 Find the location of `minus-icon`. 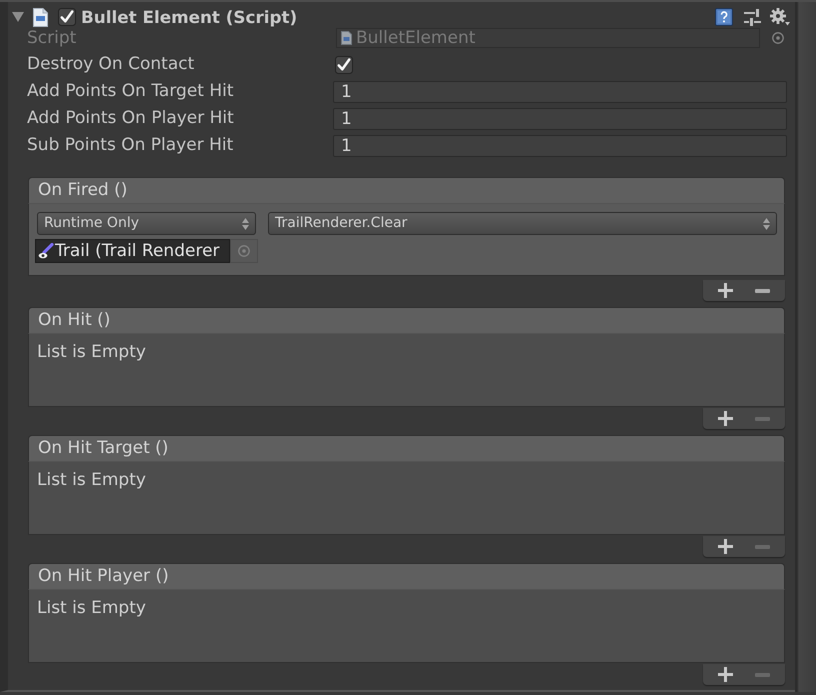

minus-icon is located at coordinates (762, 290).